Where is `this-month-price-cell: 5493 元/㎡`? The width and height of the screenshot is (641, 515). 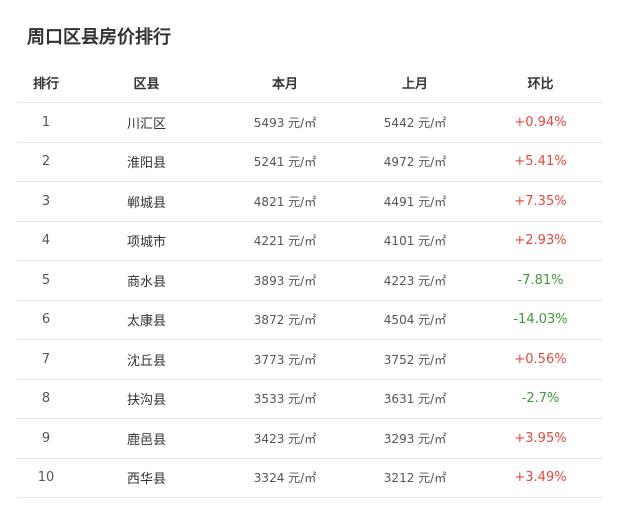
this-month-price-cell: 5493 元/㎡ is located at coordinates (285, 122).